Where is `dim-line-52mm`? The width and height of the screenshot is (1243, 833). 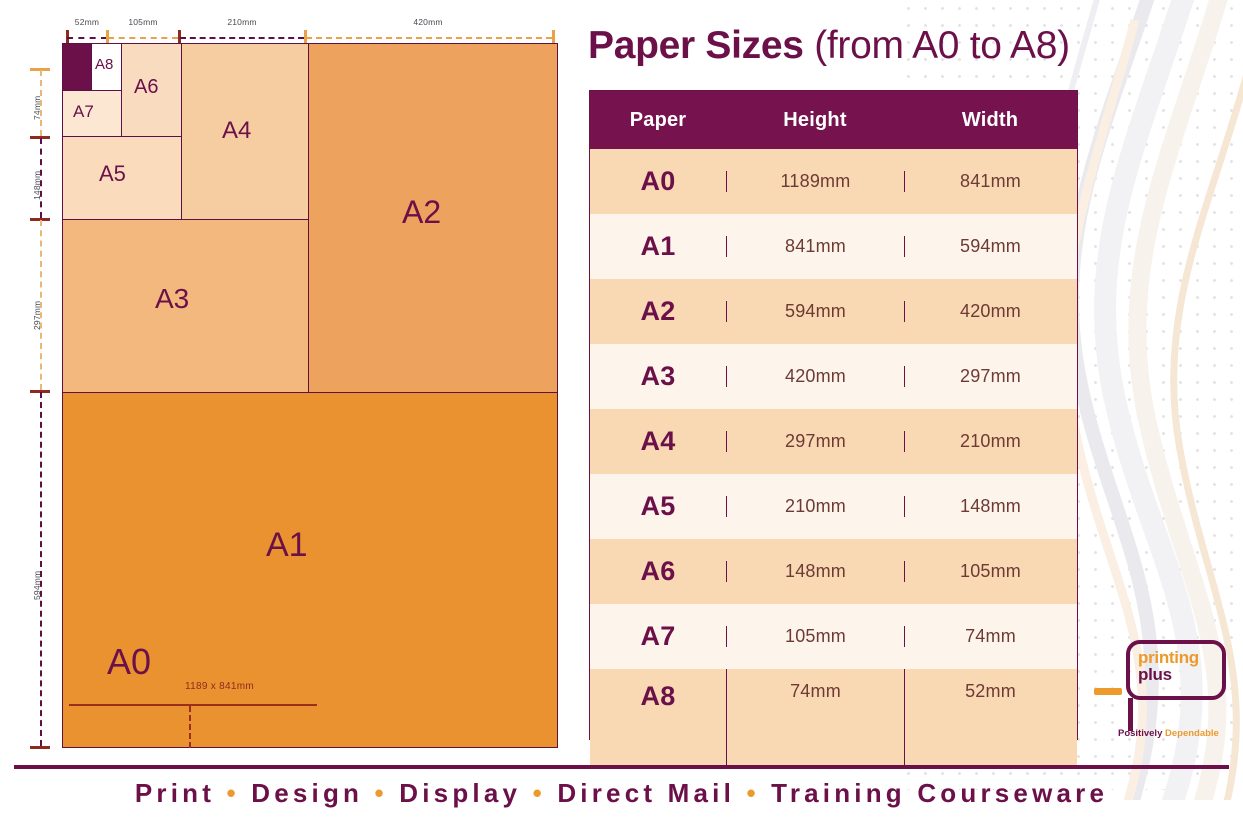 dim-line-52mm is located at coordinates (87, 38).